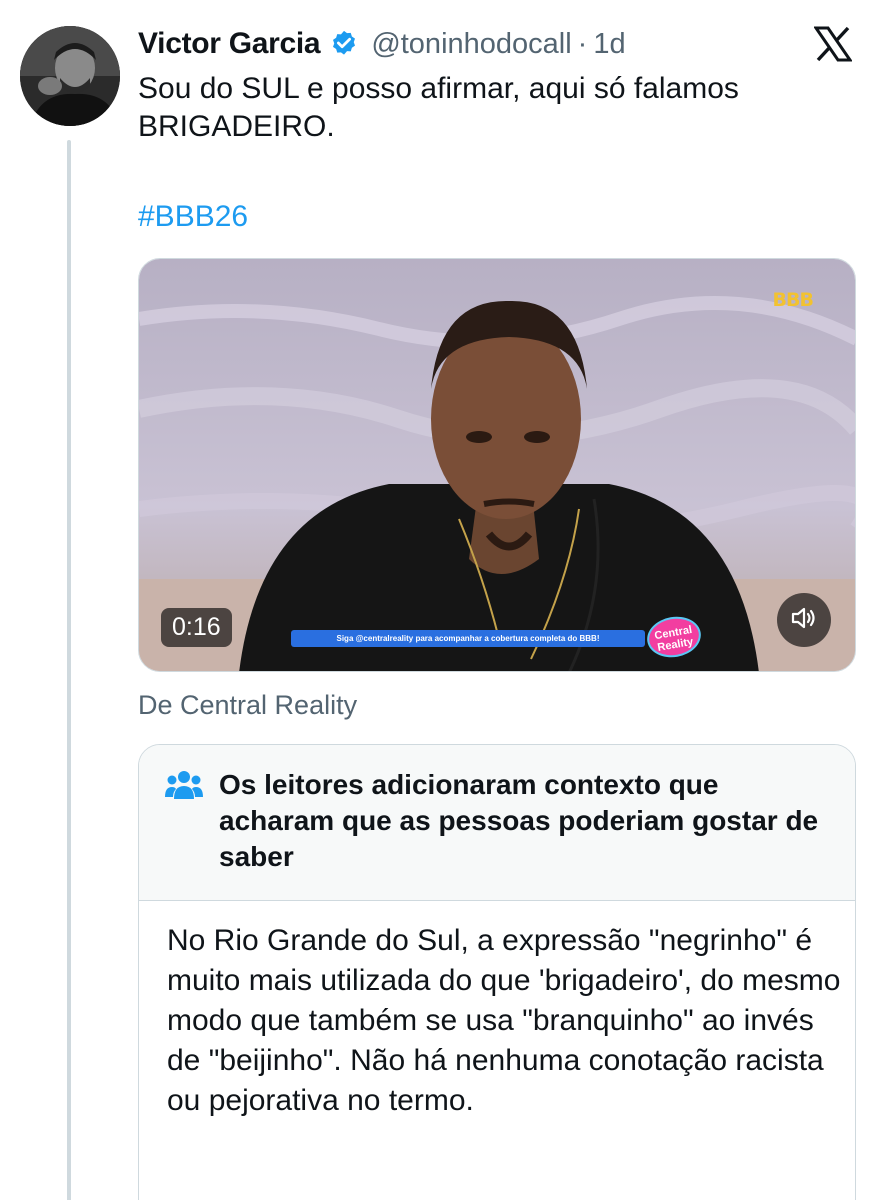 This screenshot has height=1200, width=876. What do you see at coordinates (247, 705) in the screenshot?
I see `media-source: De Central Reality` at bounding box center [247, 705].